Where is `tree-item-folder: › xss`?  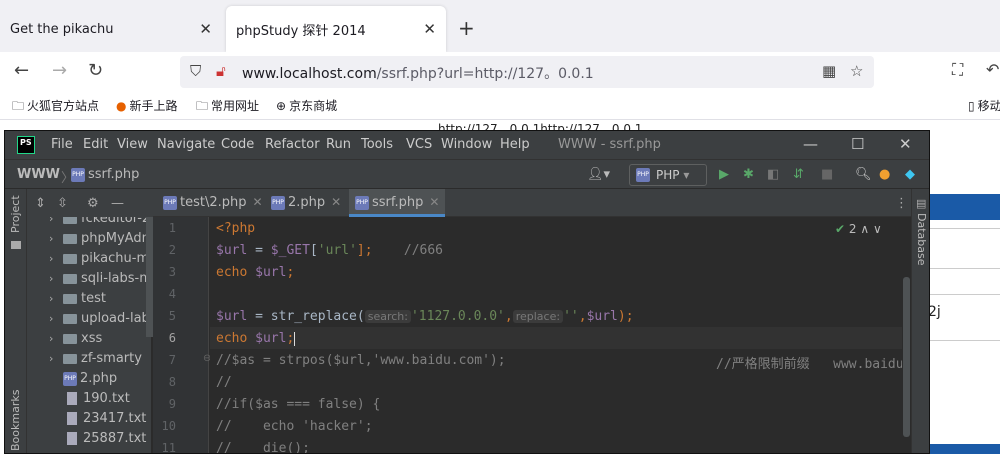 tree-item-folder: › xss is located at coordinates (75, 341).